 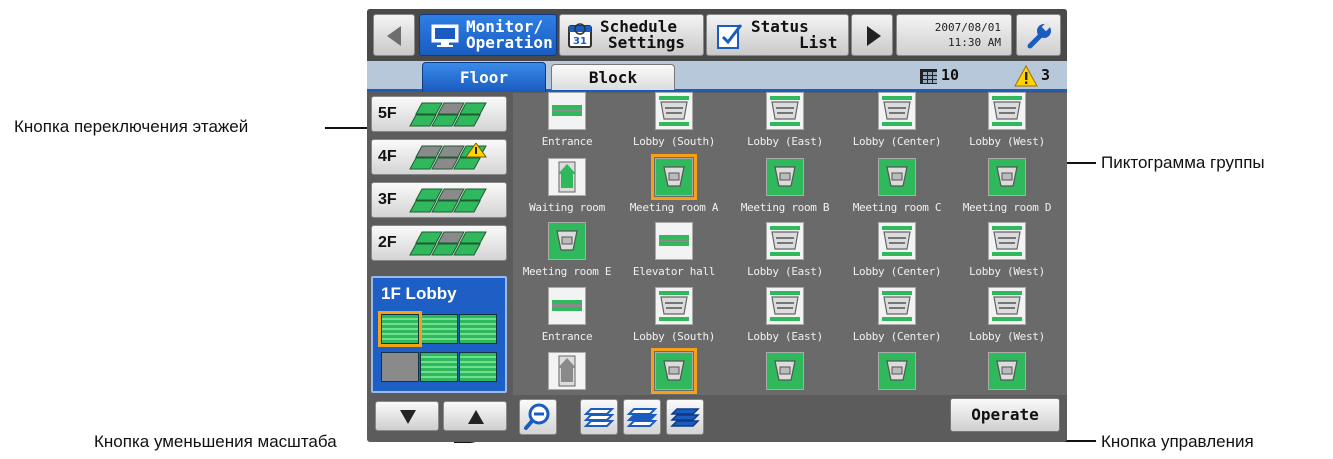 What do you see at coordinates (580, 35) in the screenshot?
I see `calendar-icon: 31` at bounding box center [580, 35].